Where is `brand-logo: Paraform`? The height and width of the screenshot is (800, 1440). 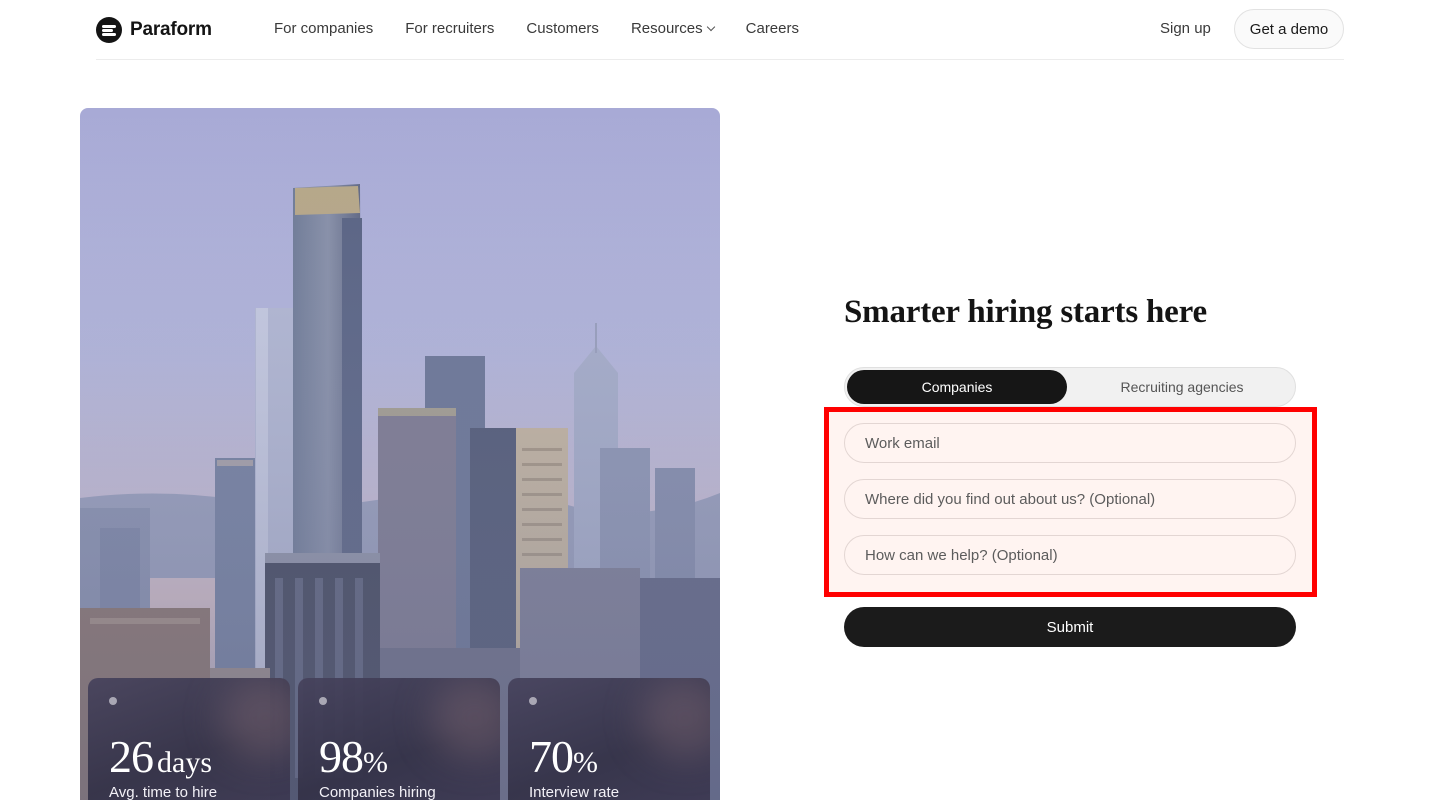 brand-logo: Paraform is located at coordinates (154, 30).